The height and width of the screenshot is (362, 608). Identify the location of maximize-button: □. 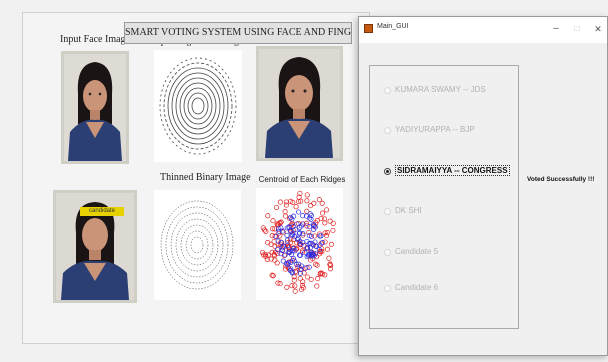
(577, 29).